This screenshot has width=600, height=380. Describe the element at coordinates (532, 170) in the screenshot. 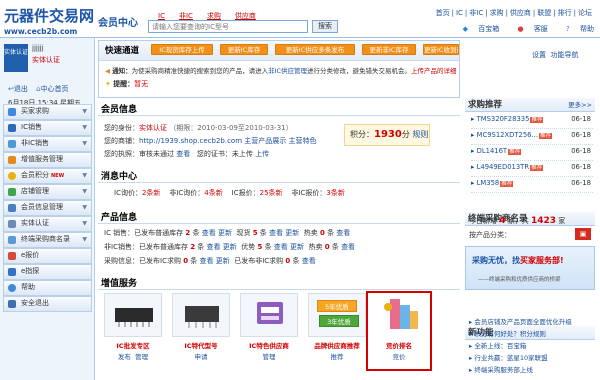

I see `purchase-item: ▸ L4949ED013TR 推荐 06-18` at that location.